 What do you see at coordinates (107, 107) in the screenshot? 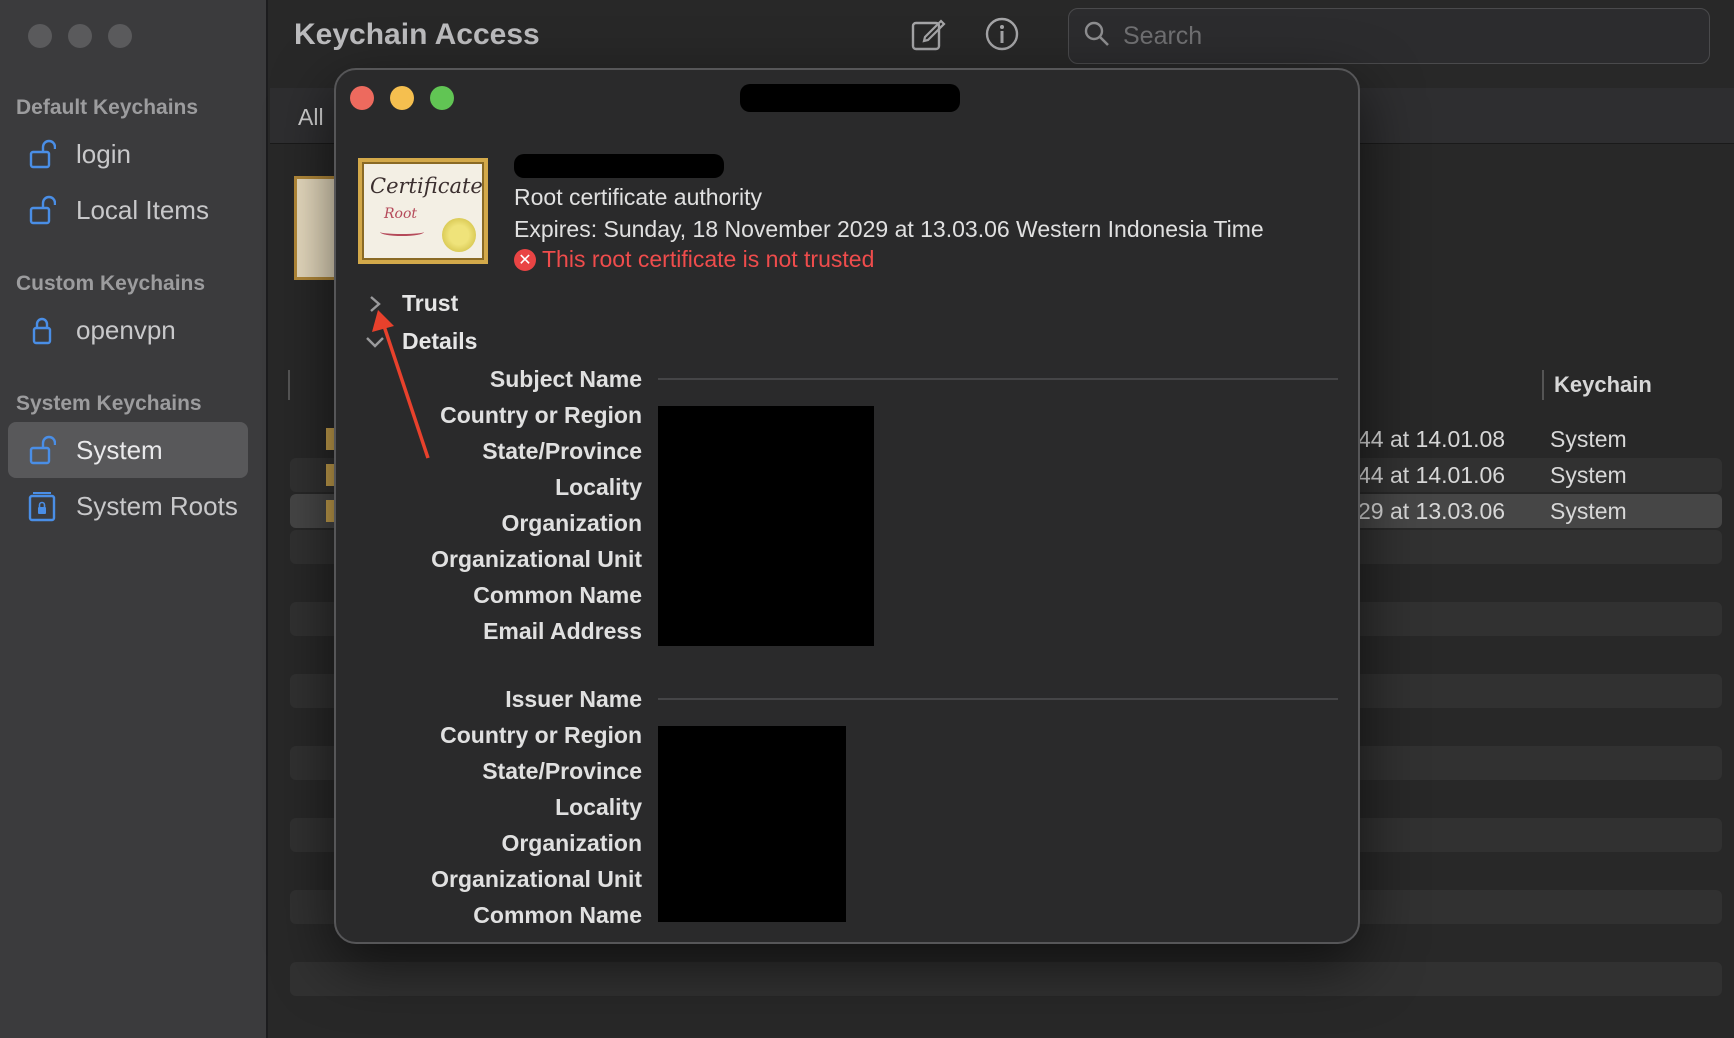
I see `section-default-keychains: Default Keychains` at bounding box center [107, 107].